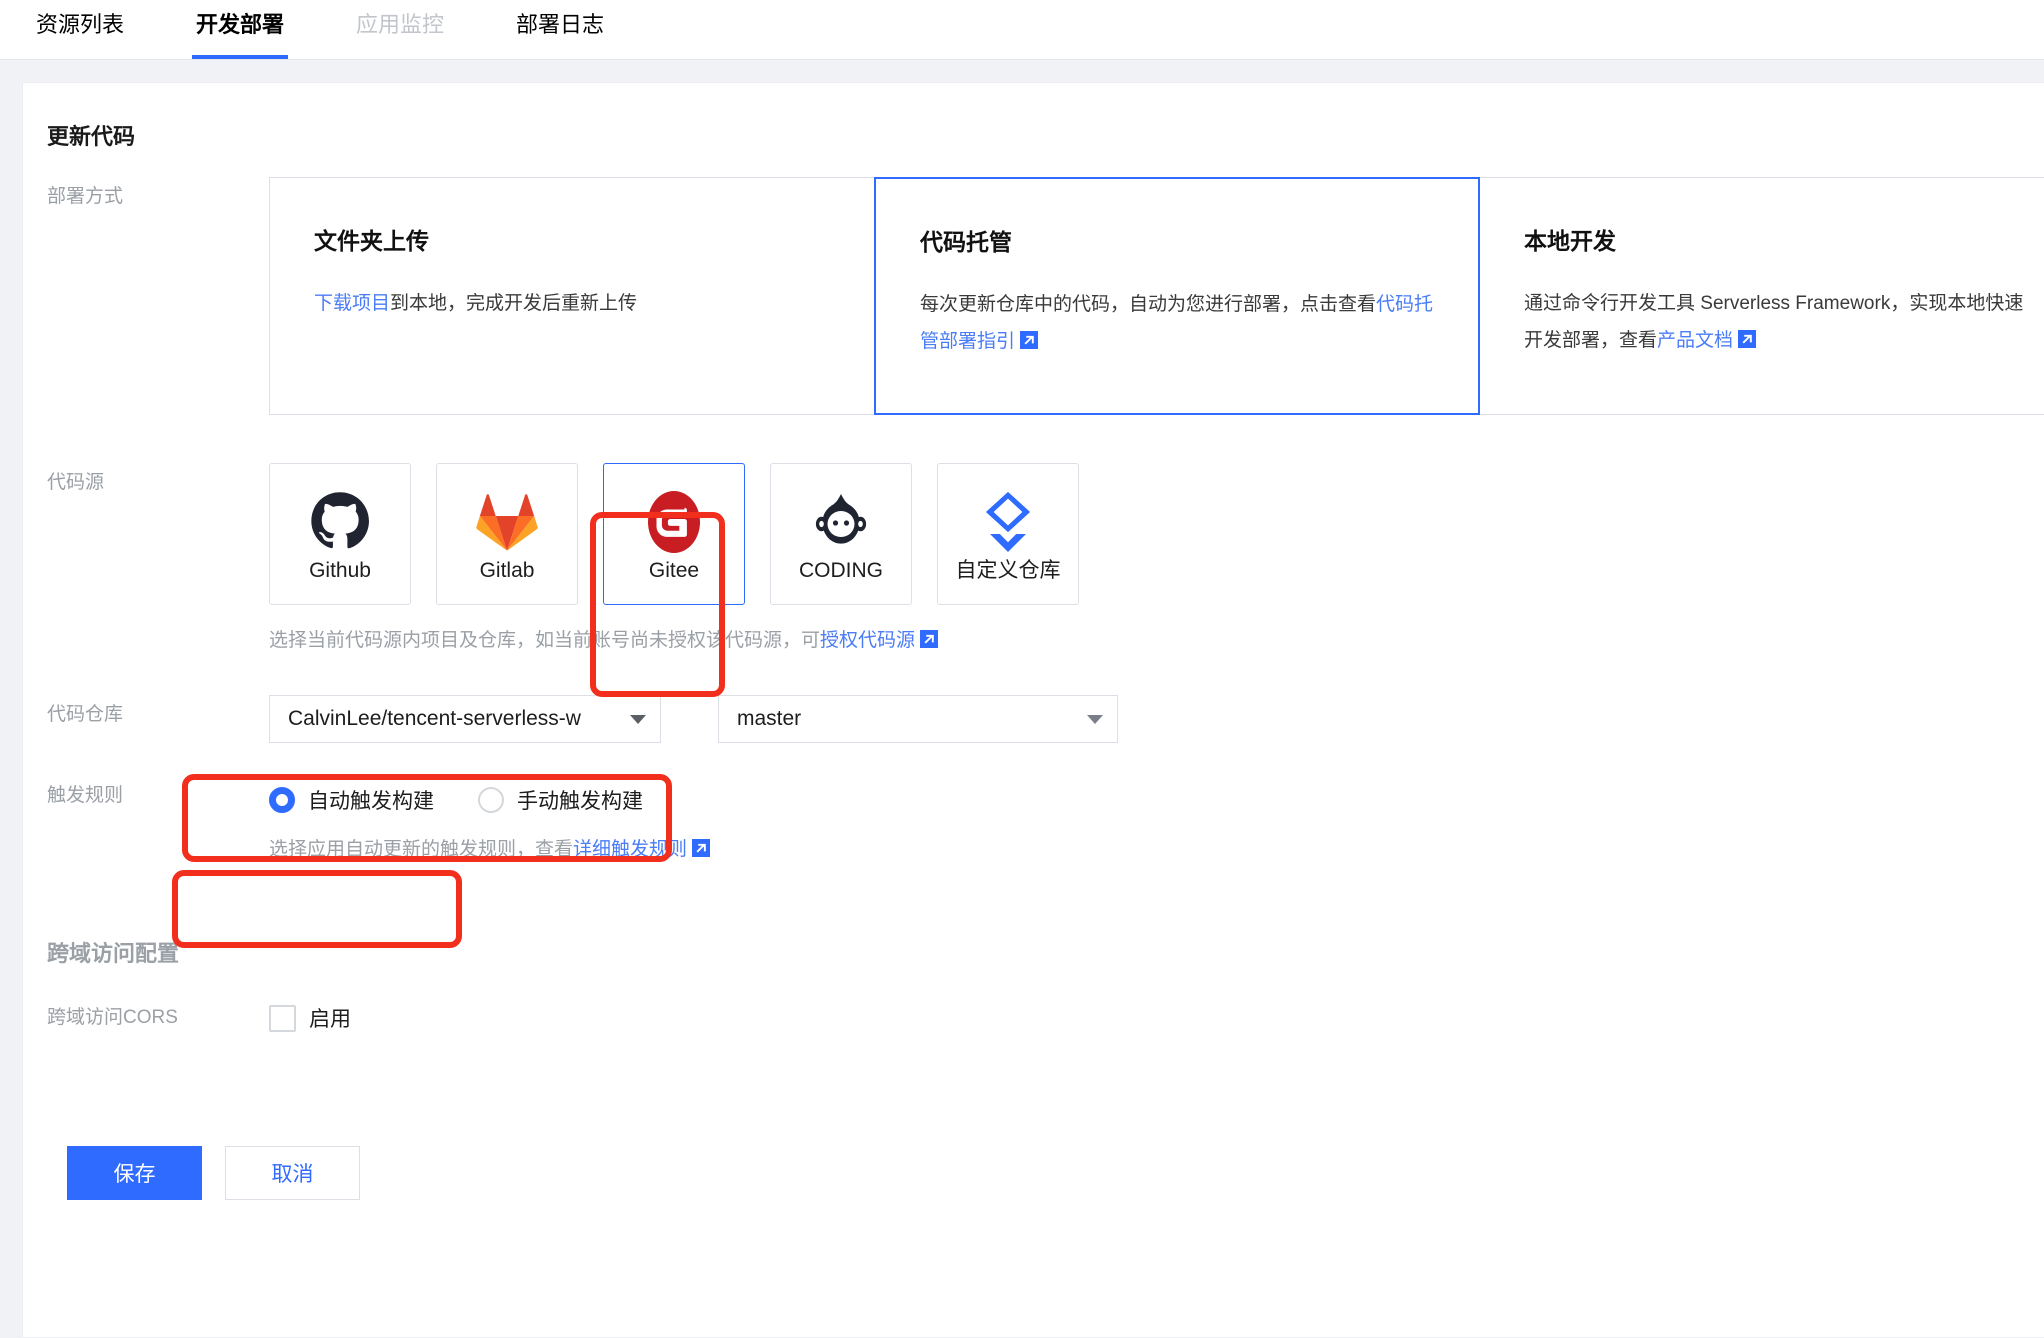 This screenshot has width=2044, height=1338. Describe the element at coordinates (85, 714) in the screenshot. I see `code-repo-label: 代码仓库` at that location.